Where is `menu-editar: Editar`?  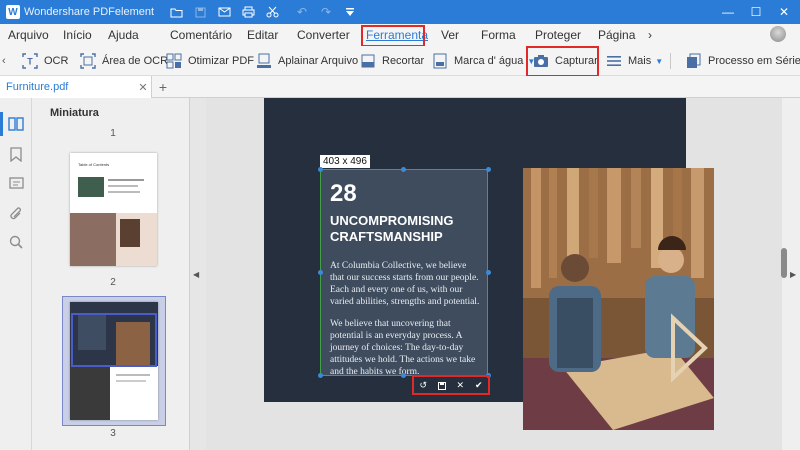 menu-editar: Editar is located at coordinates (262, 35).